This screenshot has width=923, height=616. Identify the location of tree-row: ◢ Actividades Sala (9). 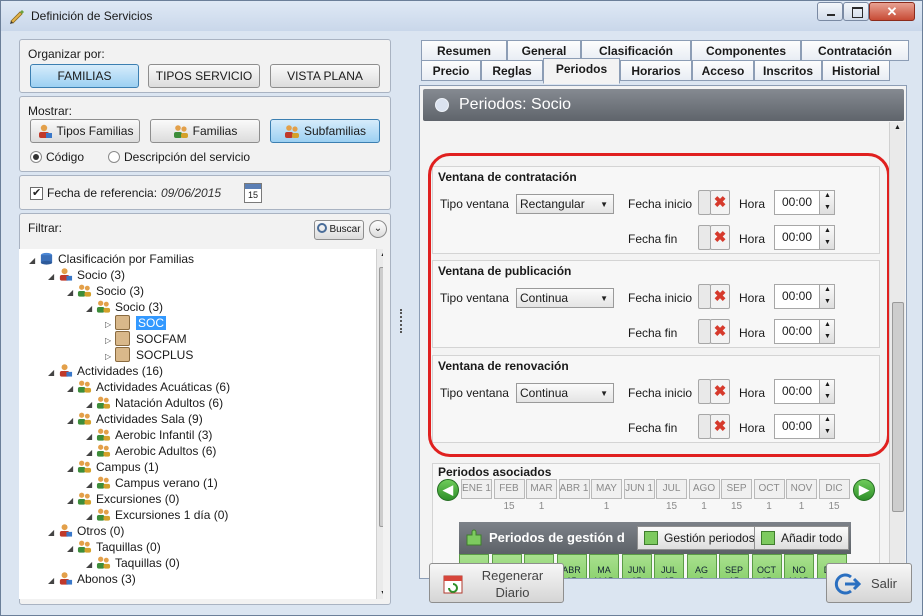
(135, 419).